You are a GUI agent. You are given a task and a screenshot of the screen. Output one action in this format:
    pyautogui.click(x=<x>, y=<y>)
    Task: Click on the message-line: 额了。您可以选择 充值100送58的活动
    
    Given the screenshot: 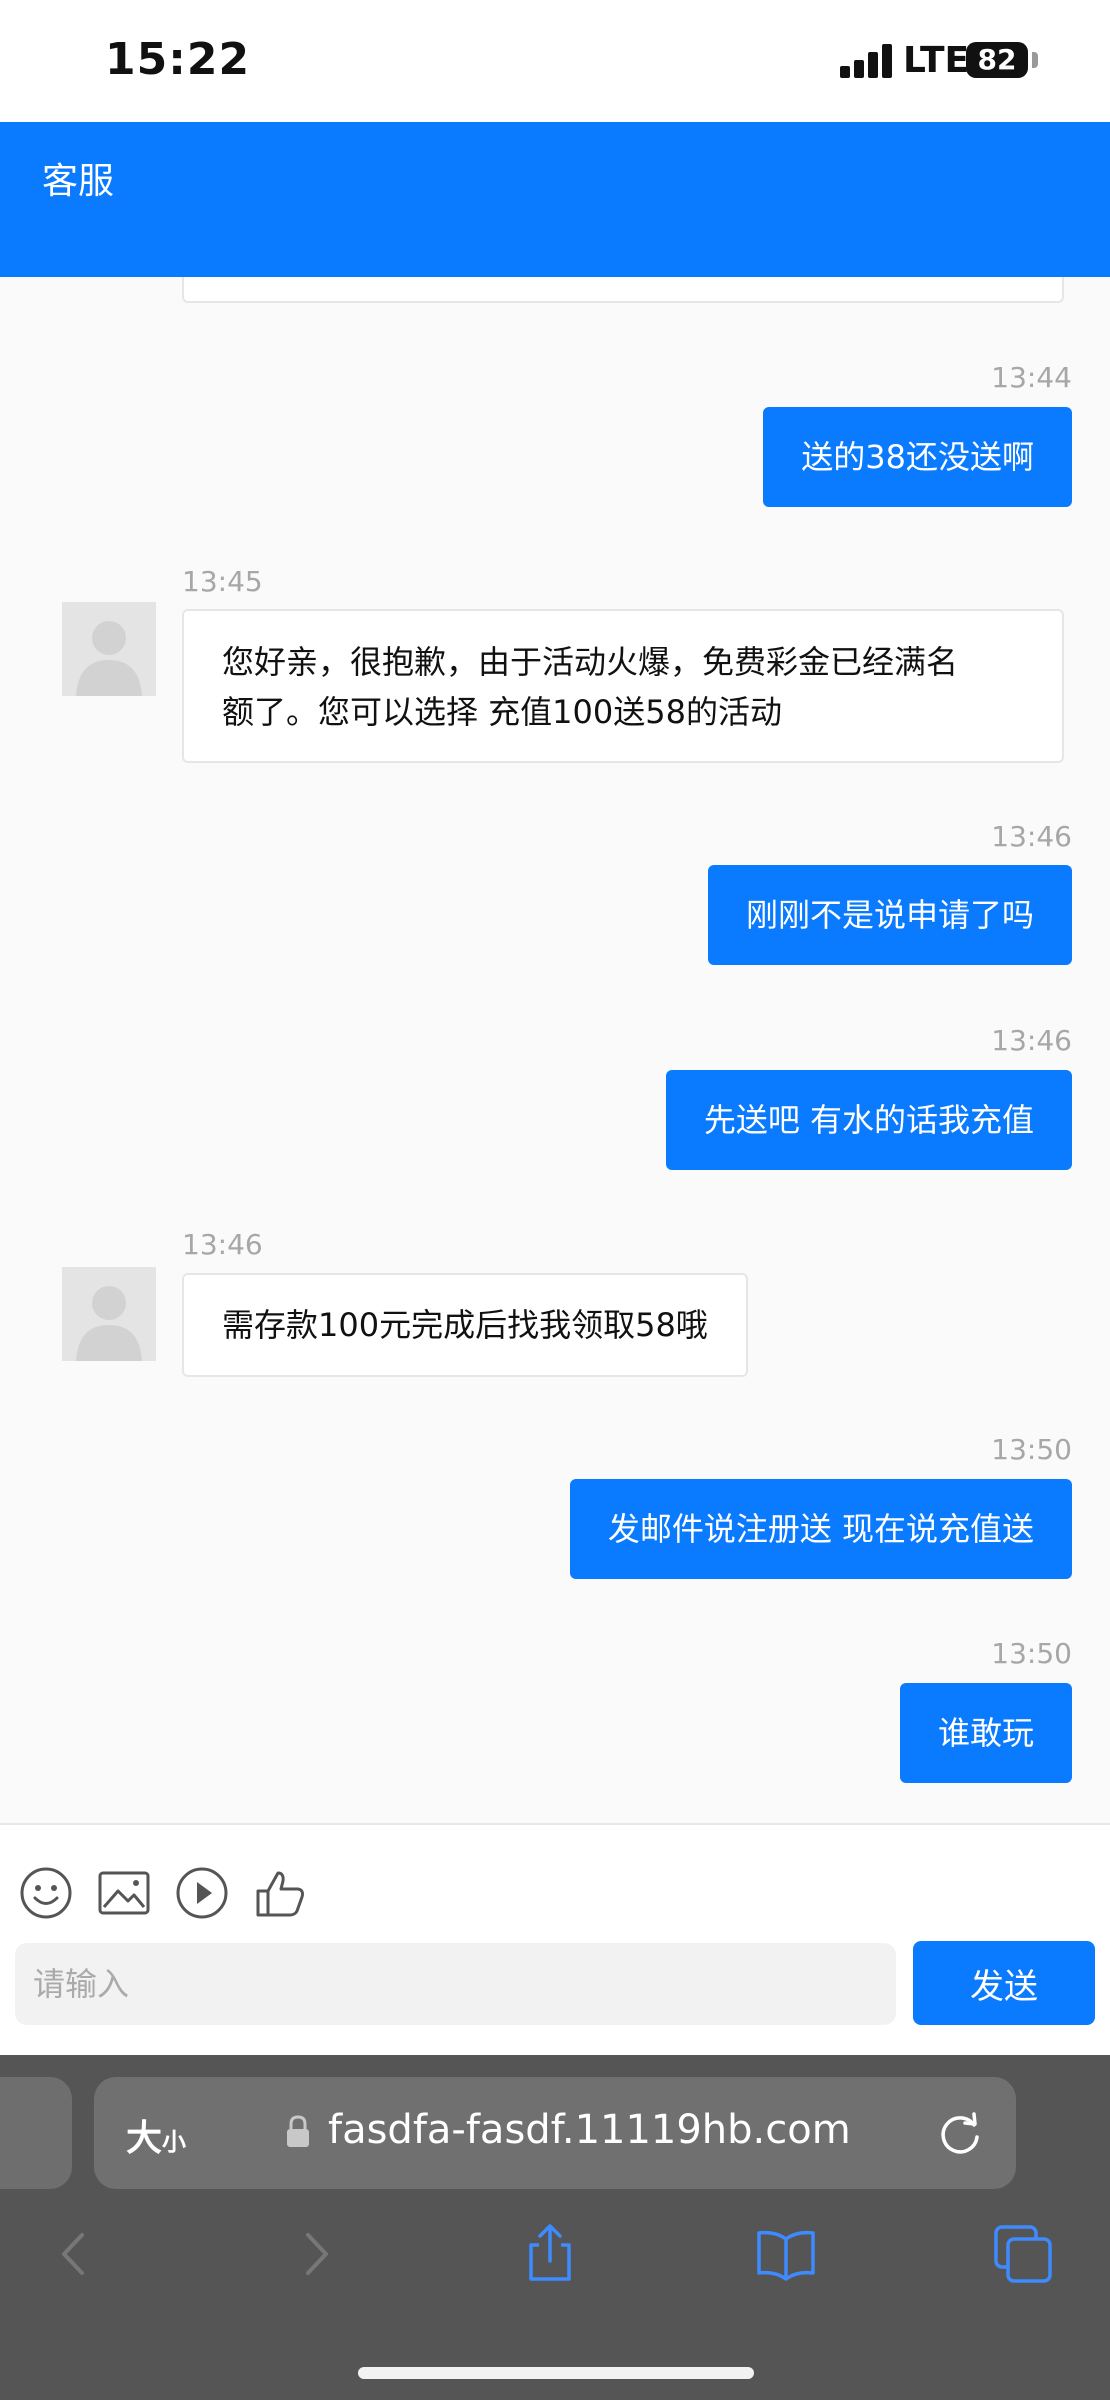 What is the action you would take?
    pyautogui.click(x=502, y=712)
    